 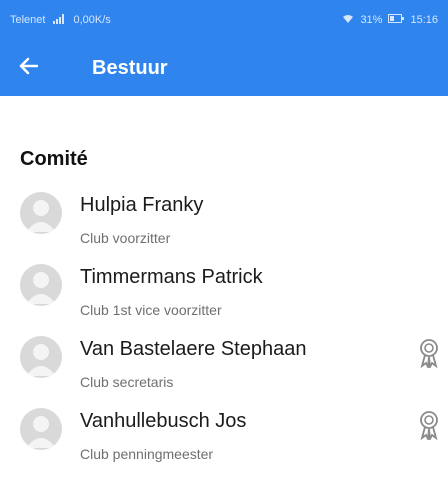 What do you see at coordinates (92, 20) in the screenshot?
I see `network-speed: 0,00K/s` at bounding box center [92, 20].